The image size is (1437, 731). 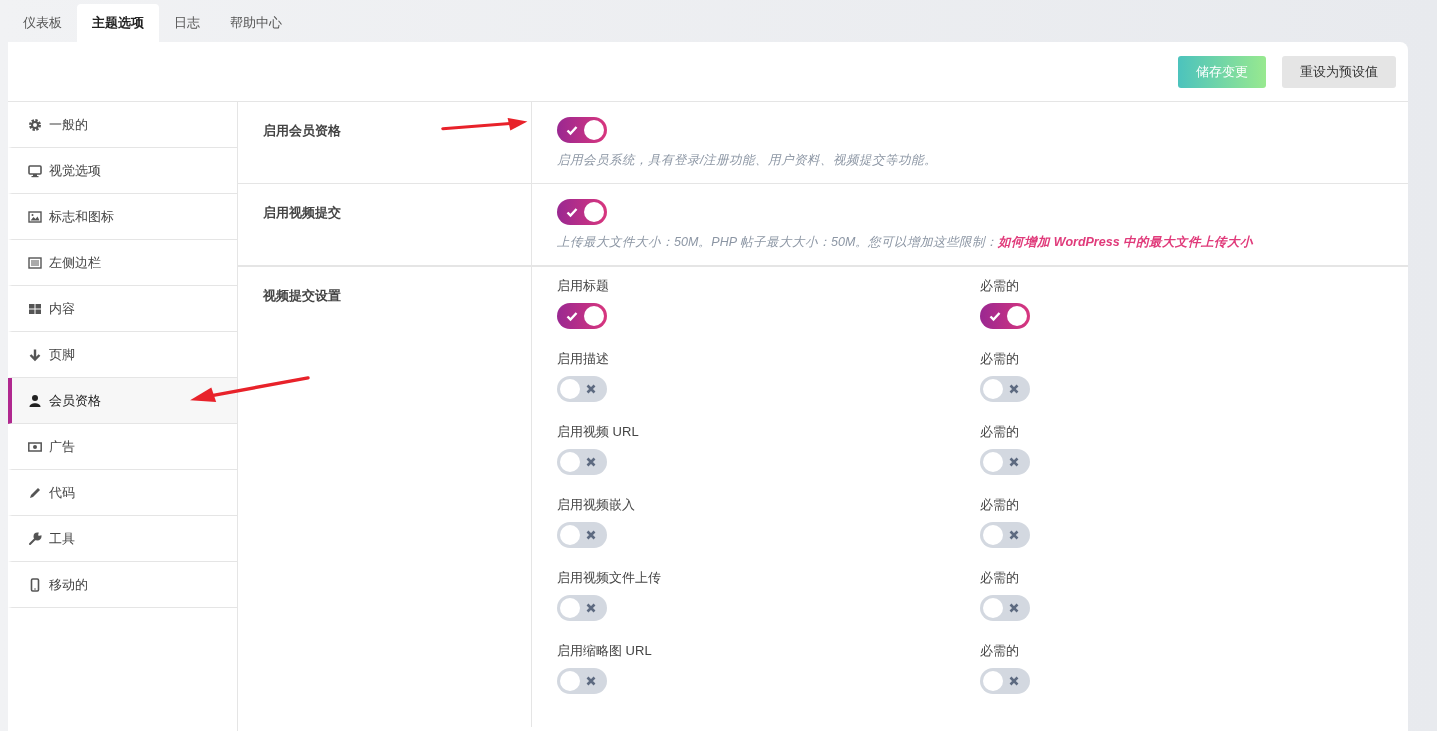 I want to click on pencil-icon, so click(x=35, y=492).